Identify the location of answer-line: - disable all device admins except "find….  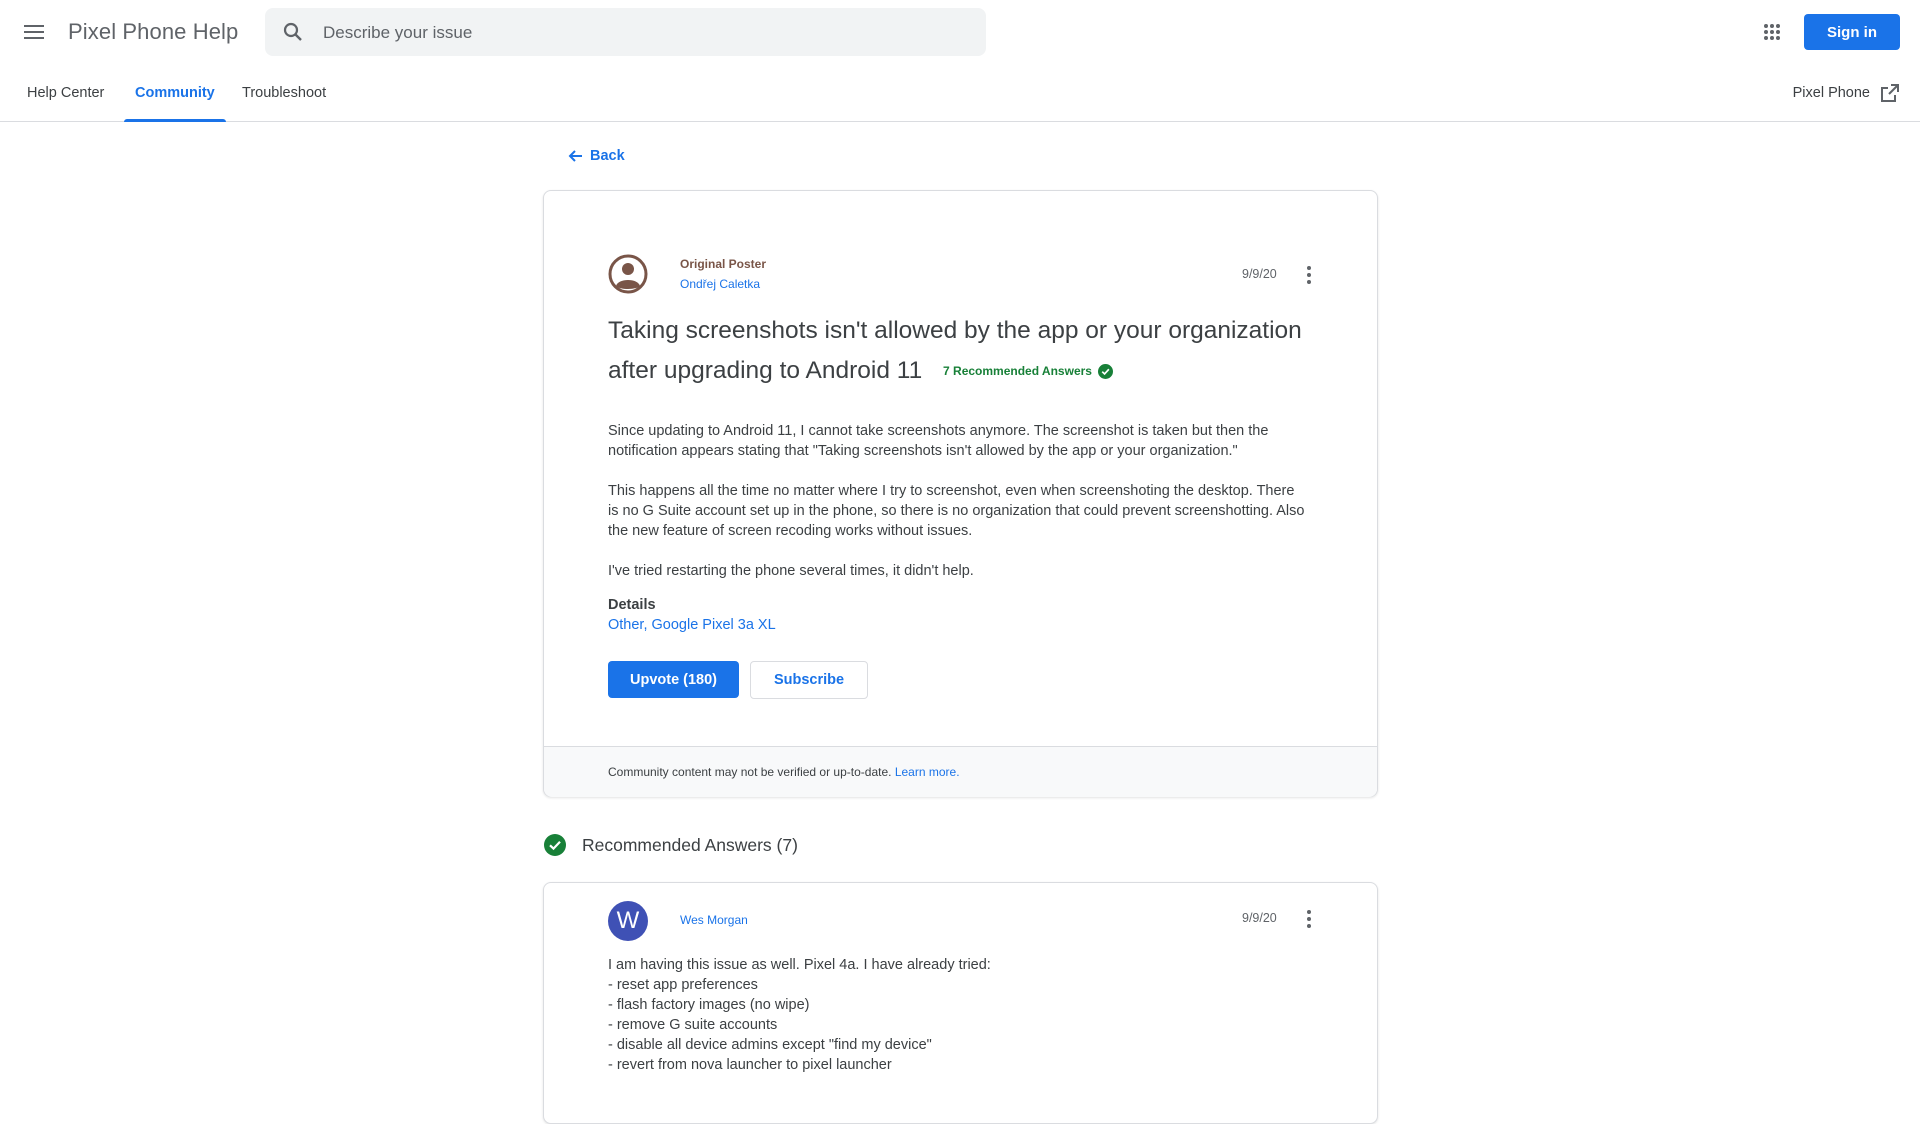
(770, 1045).